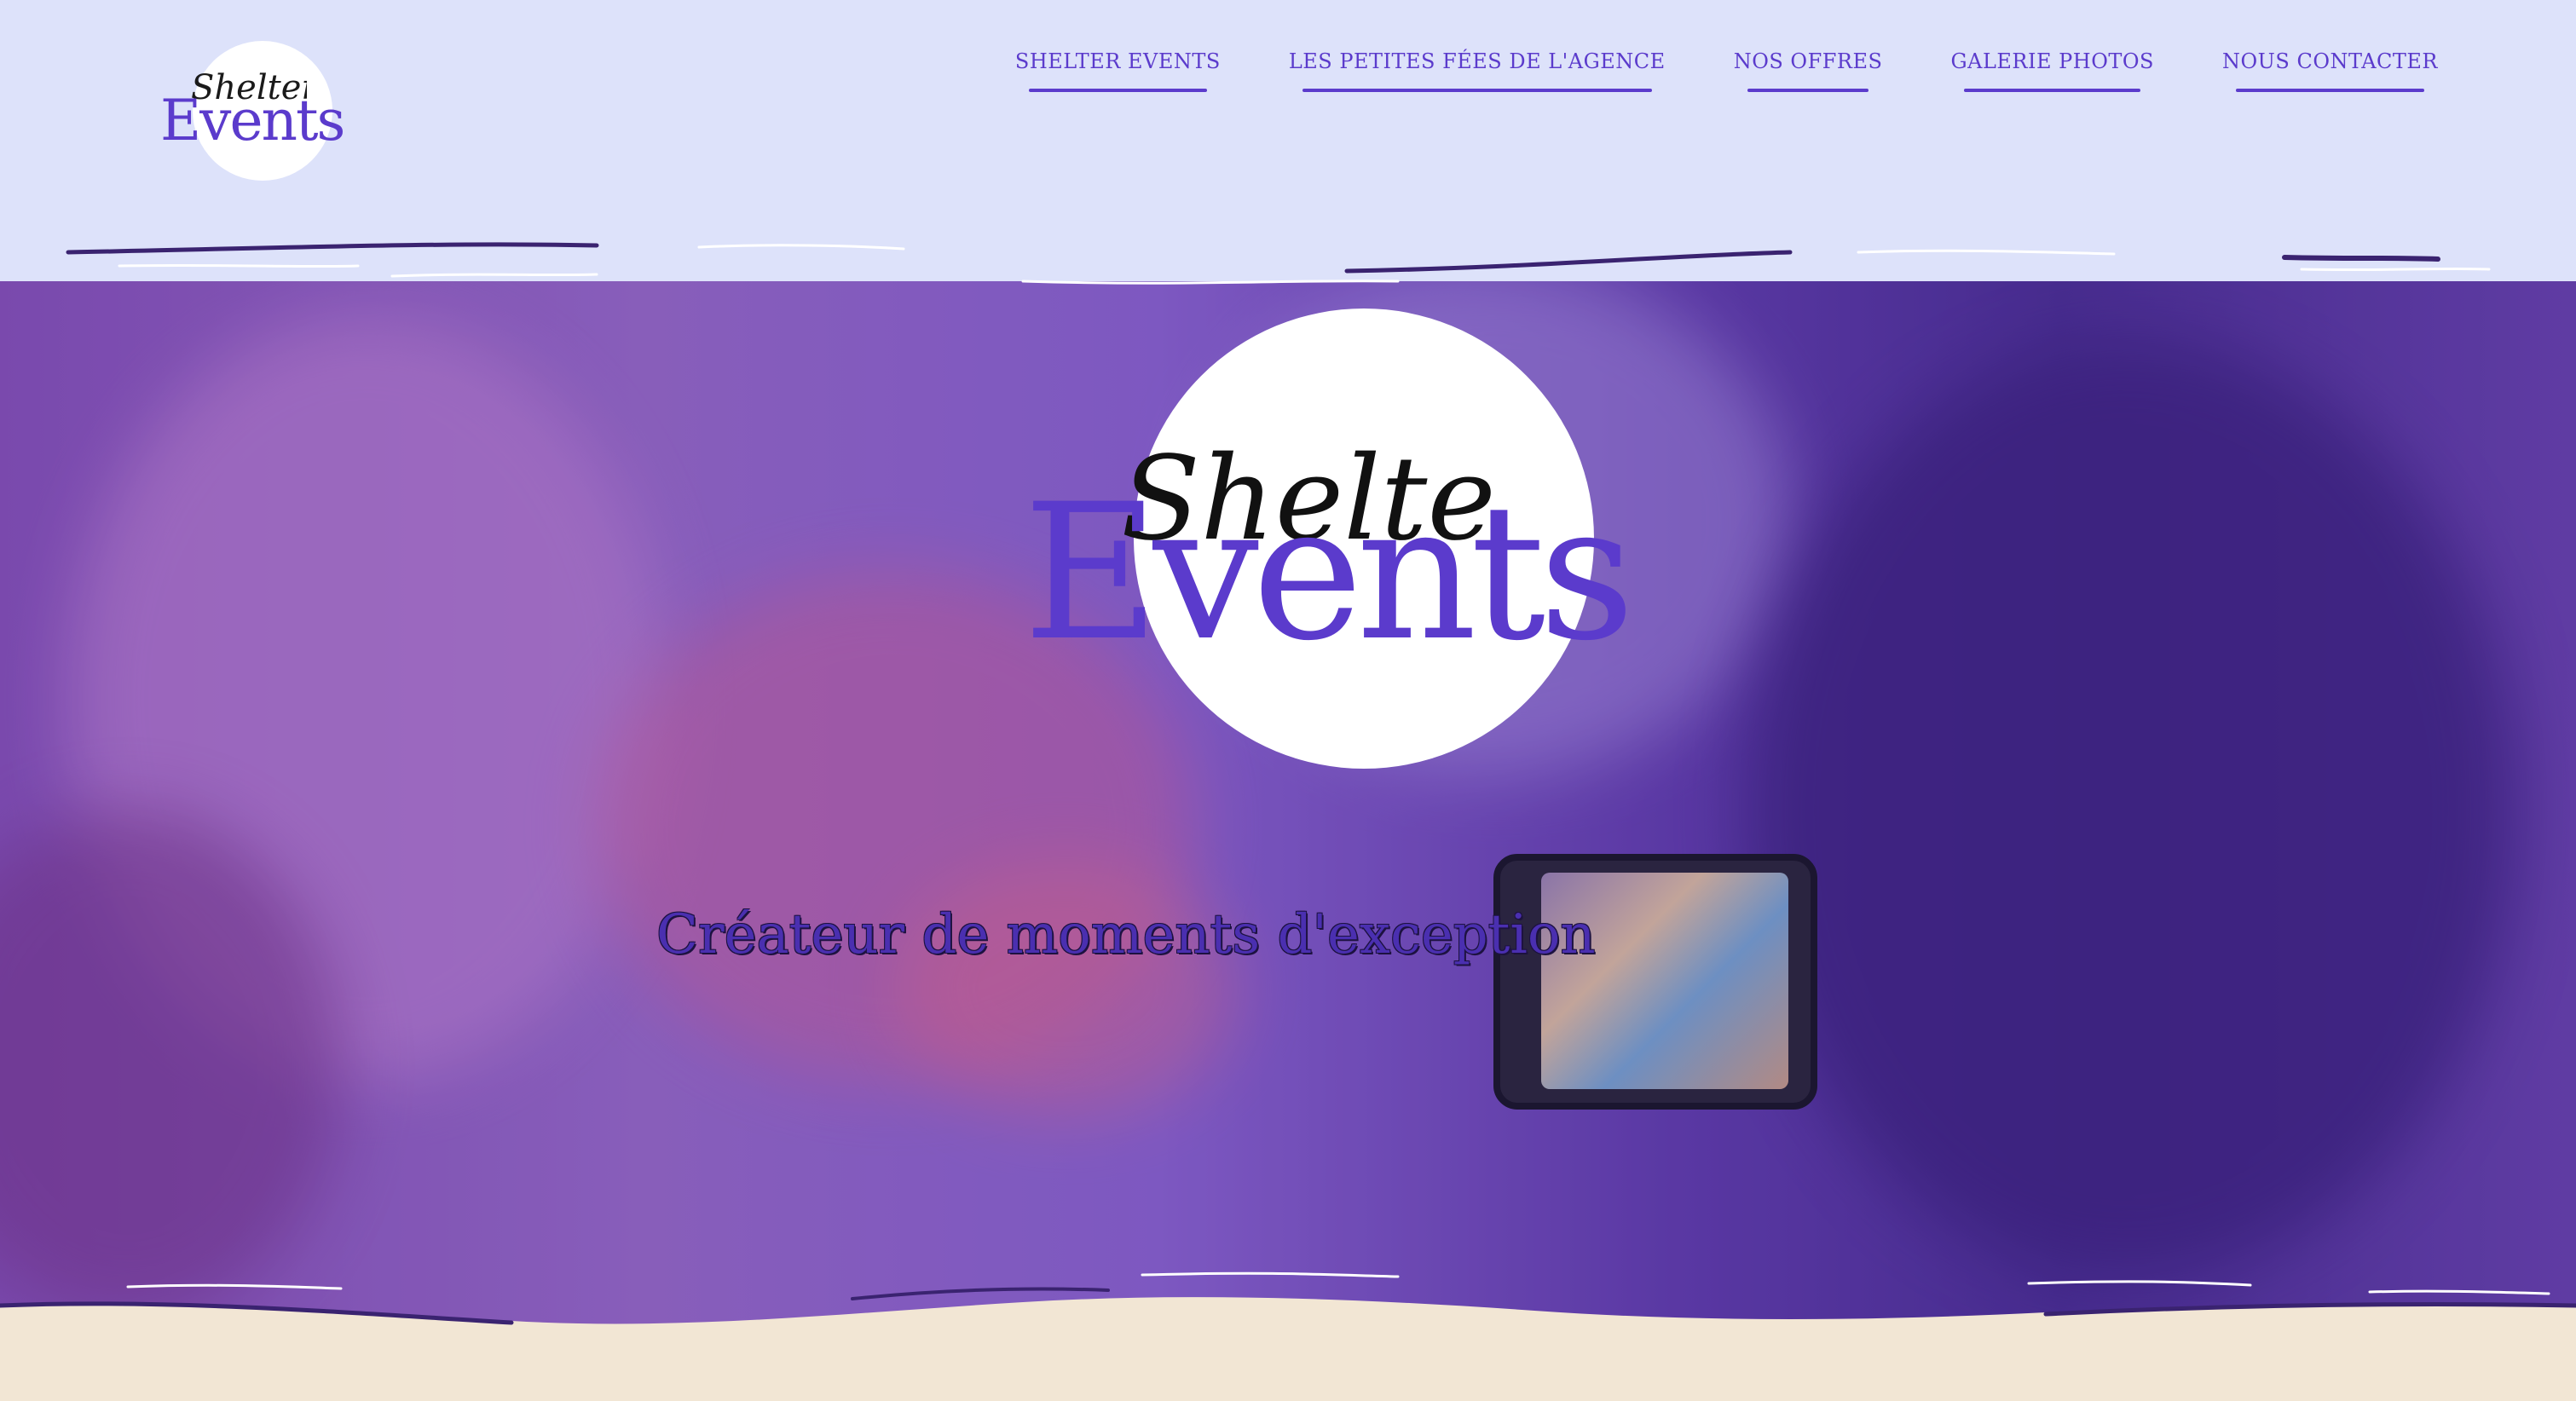 The width and height of the screenshot is (2576, 1401). What do you see at coordinates (1118, 70) in the screenshot?
I see `nav-item-shelter-events: SHELTER EVENTS` at bounding box center [1118, 70].